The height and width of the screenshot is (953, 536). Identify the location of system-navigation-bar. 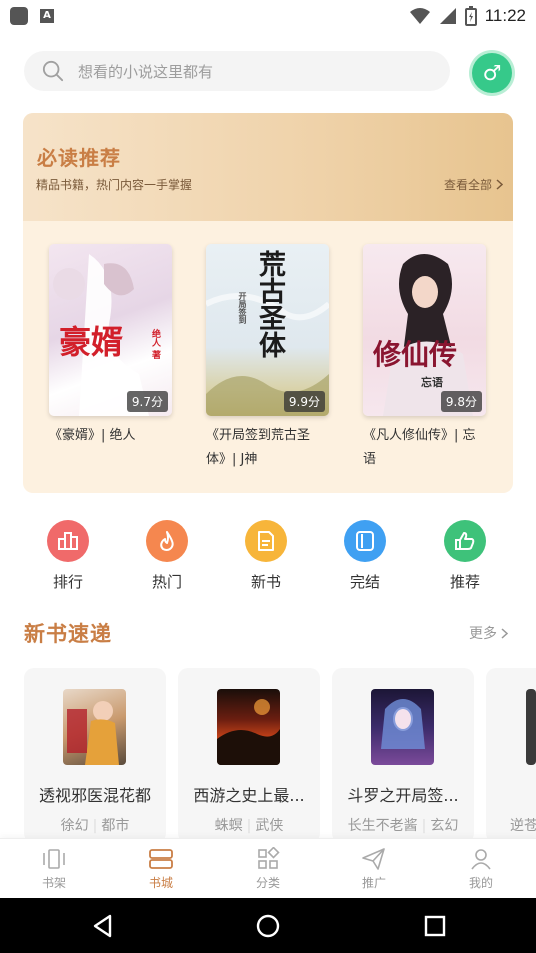
(268, 925).